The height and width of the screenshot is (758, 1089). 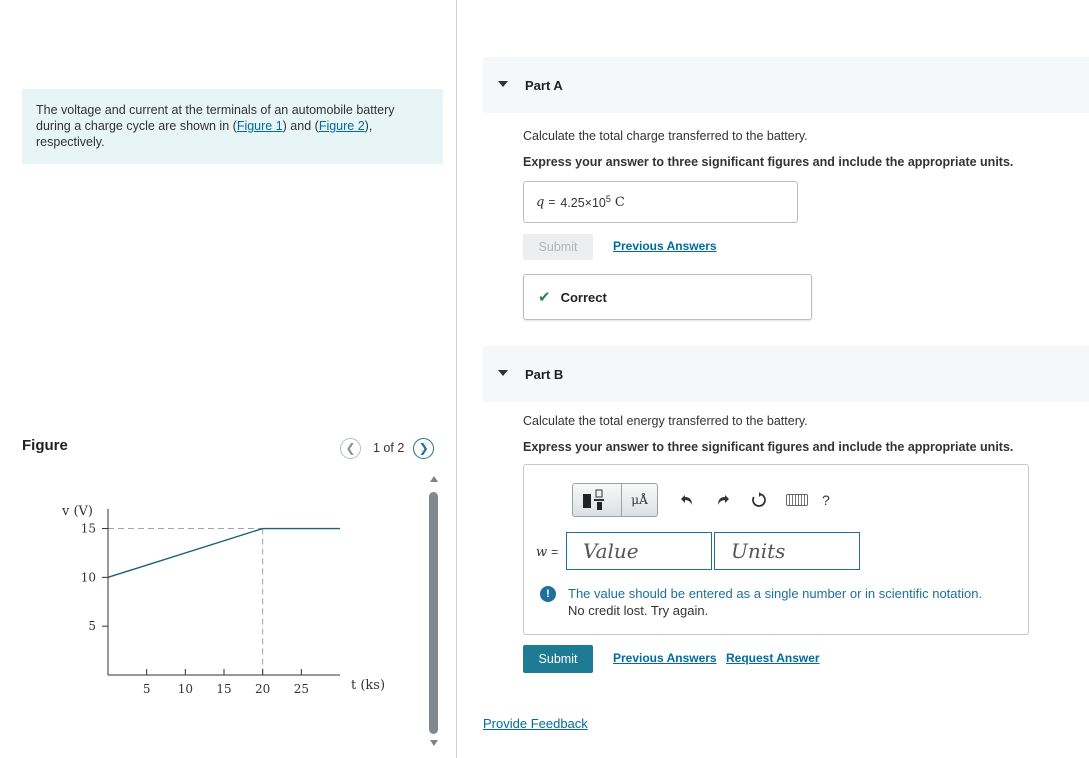 I want to click on chart-ticks: 5 10 15 5 10 15 20 25, so click(x=195, y=609).